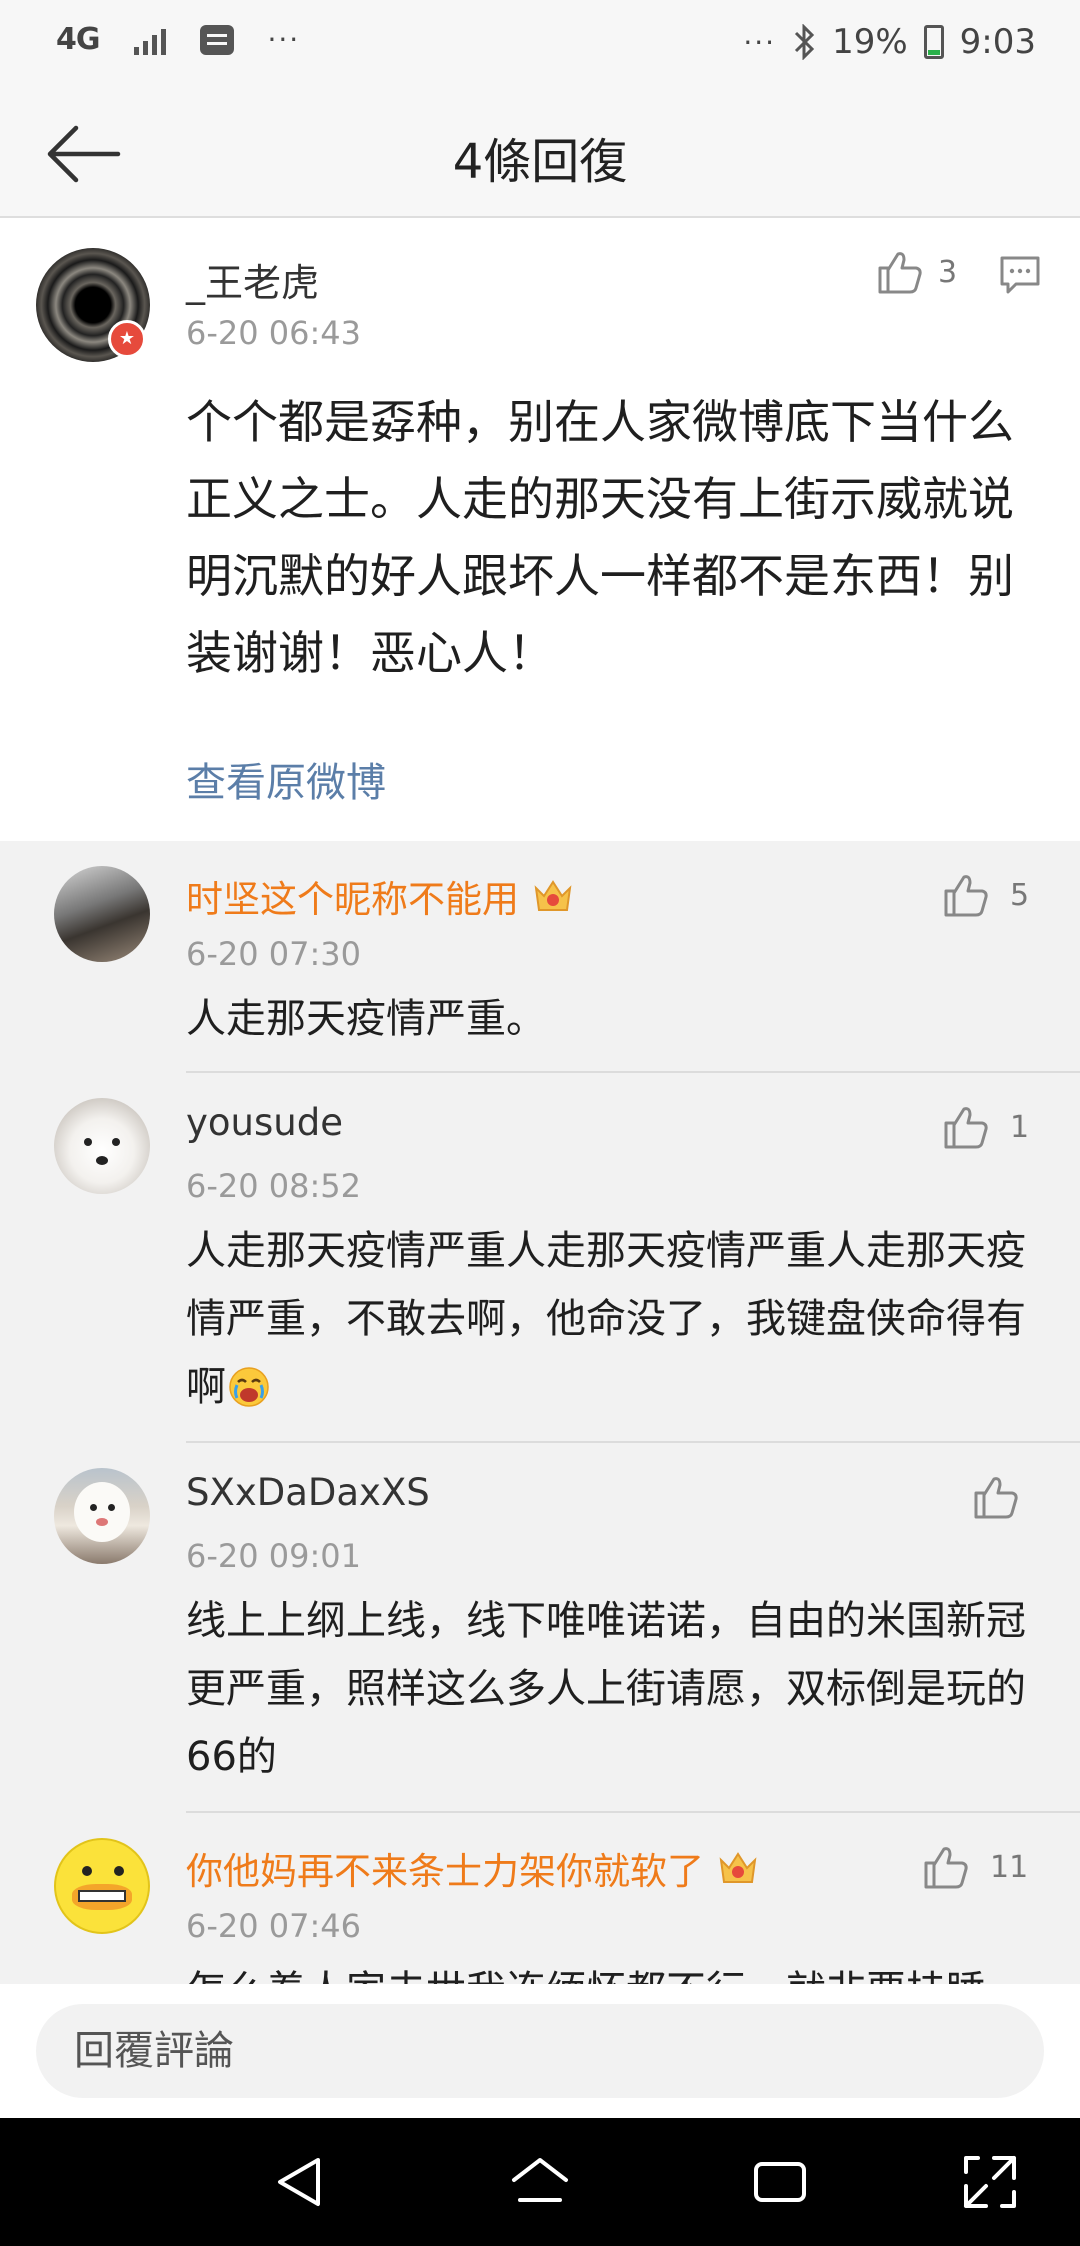 This screenshot has height=2246, width=1080. Describe the element at coordinates (286, 779) in the screenshot. I see `view-original-link: 查看原微博` at that location.